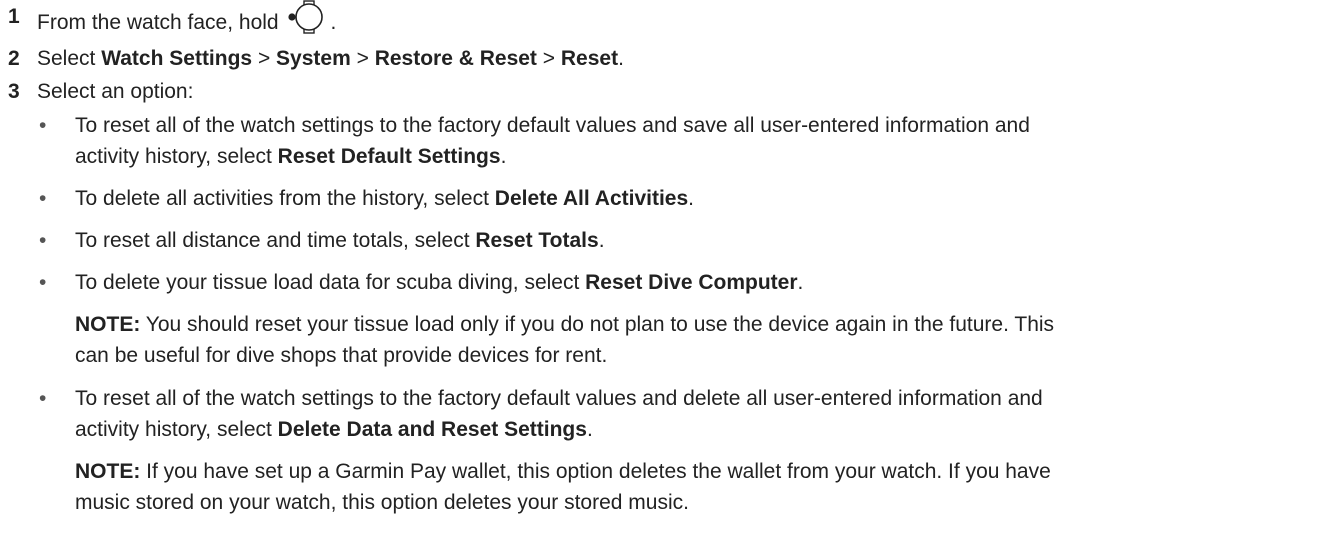 The width and height of the screenshot is (1329, 539). Describe the element at coordinates (591, 198) in the screenshot. I see `option-label: Delete All Activities` at that location.